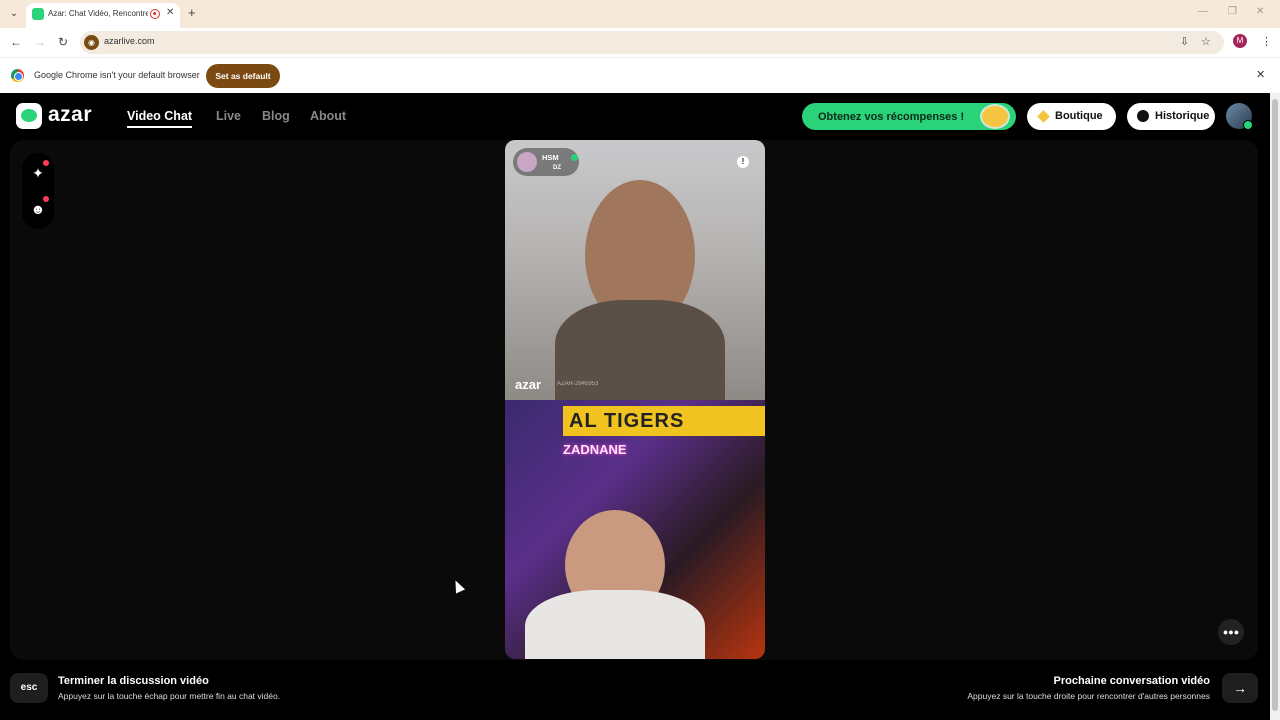  I want to click on self-shirt, so click(615, 624).